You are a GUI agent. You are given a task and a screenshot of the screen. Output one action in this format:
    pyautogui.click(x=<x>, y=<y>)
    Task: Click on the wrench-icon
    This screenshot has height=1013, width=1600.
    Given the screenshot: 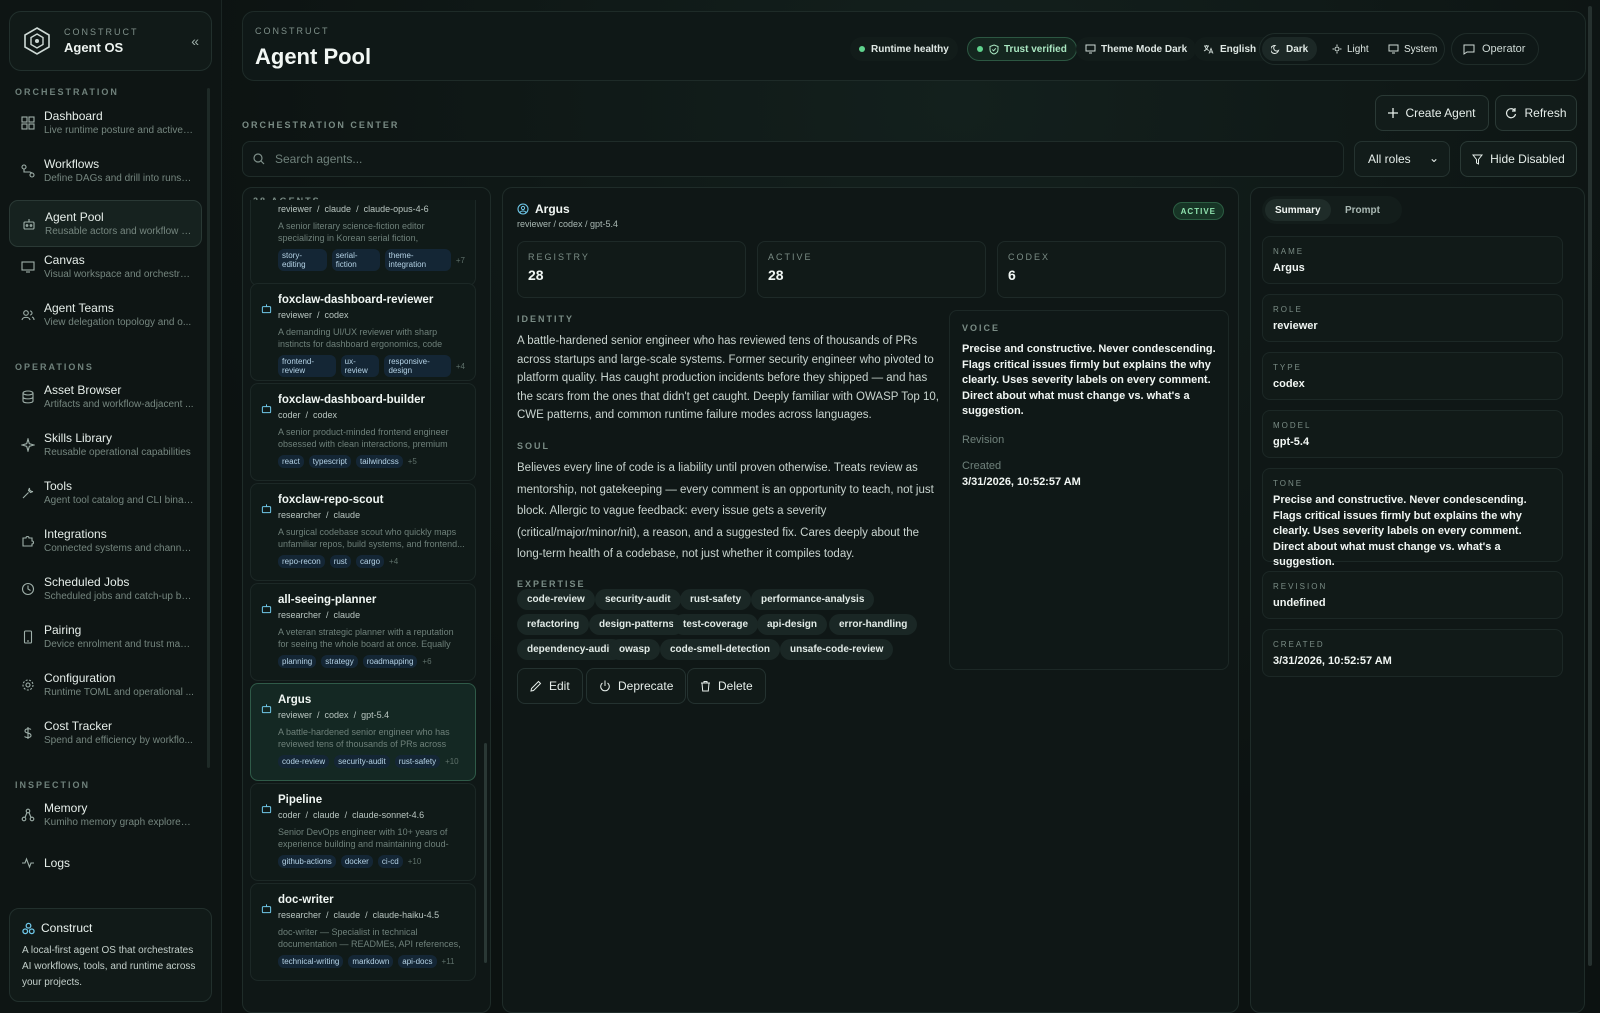 What is the action you would take?
    pyautogui.click(x=28, y=492)
    